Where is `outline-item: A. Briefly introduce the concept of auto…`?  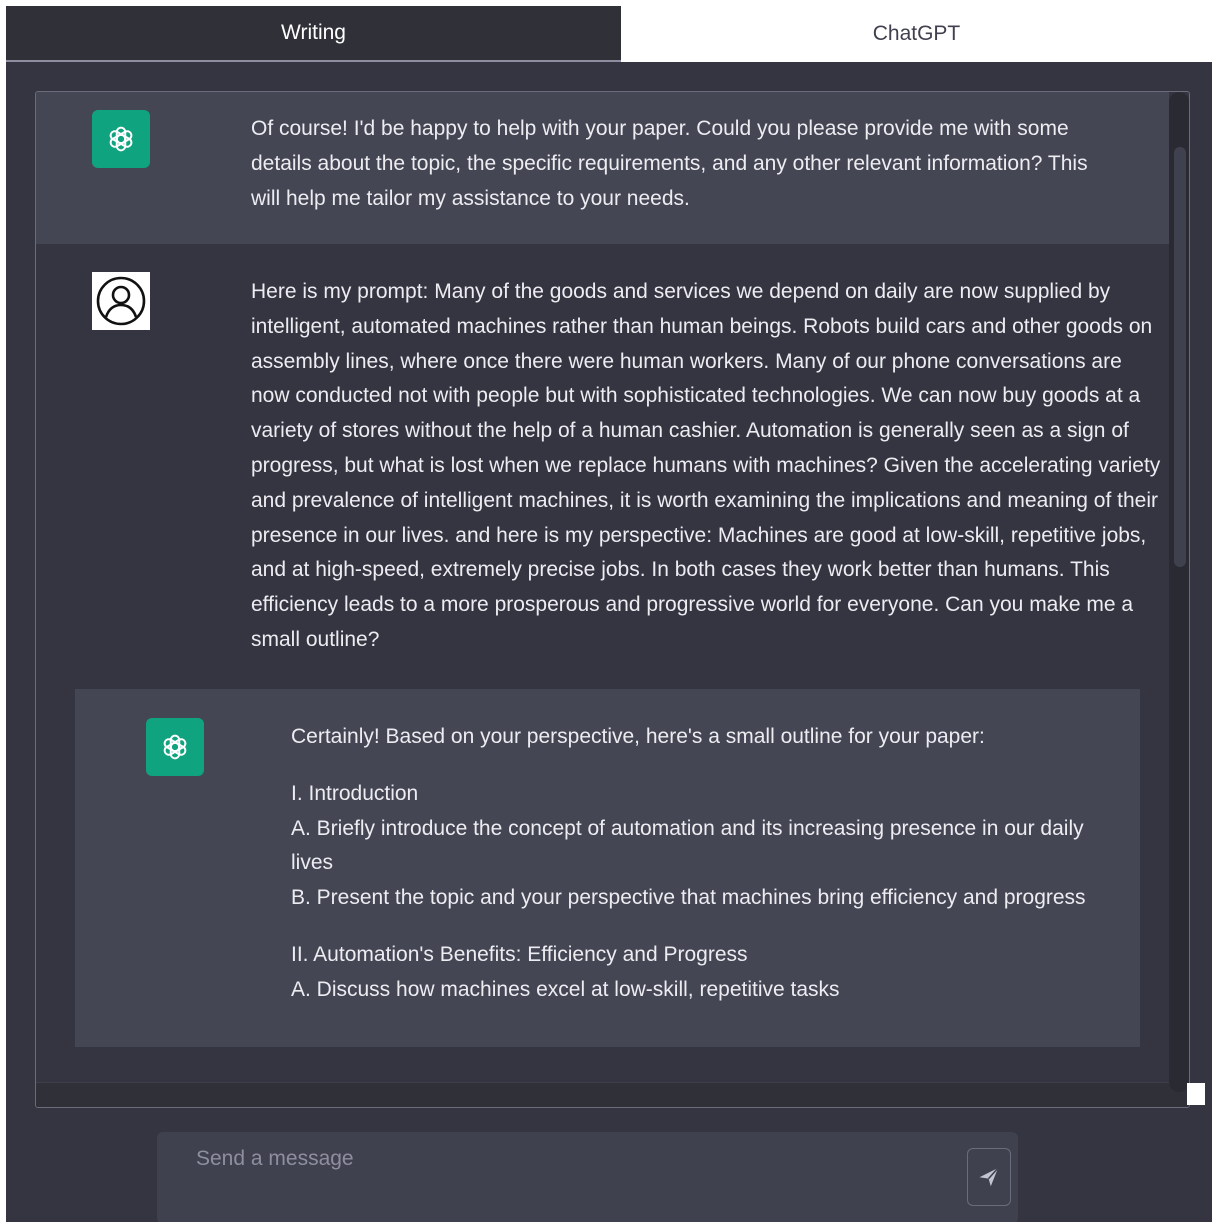 outline-item: A. Briefly introduce the concept of auto… is located at coordinates (687, 845).